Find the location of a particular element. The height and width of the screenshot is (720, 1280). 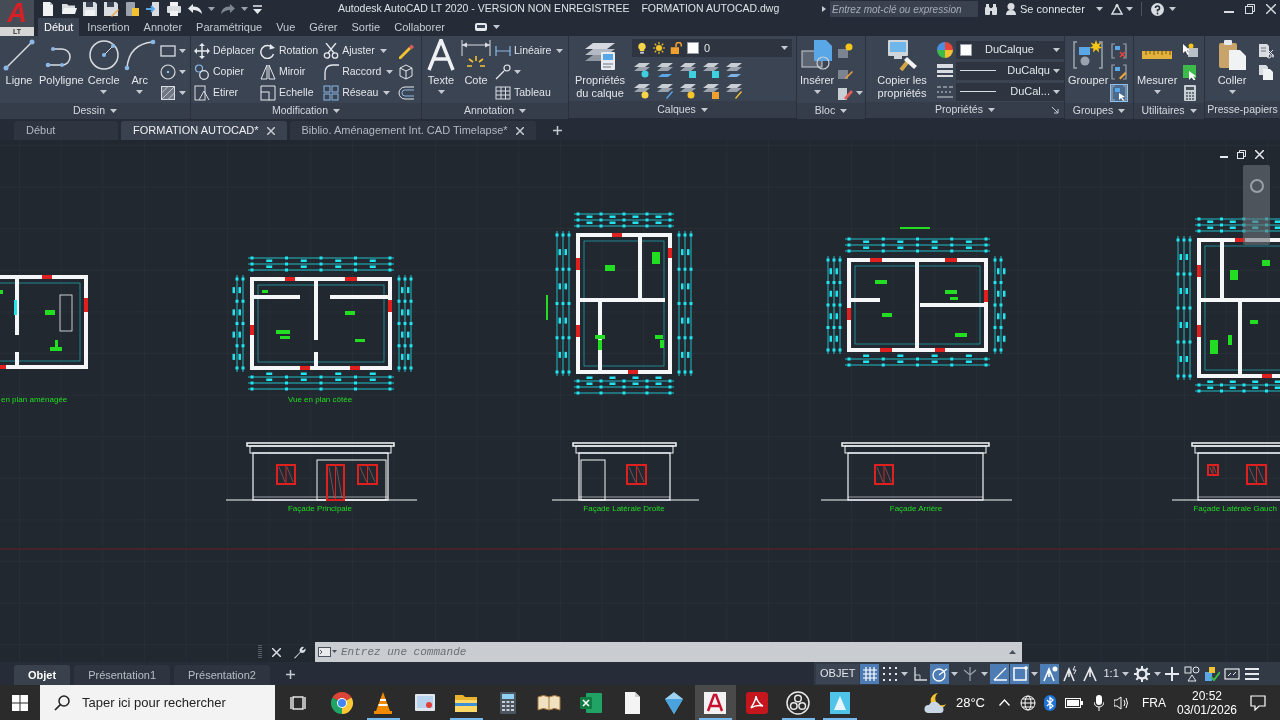

search-input: Taper ici pour rechercher is located at coordinates (174, 702).